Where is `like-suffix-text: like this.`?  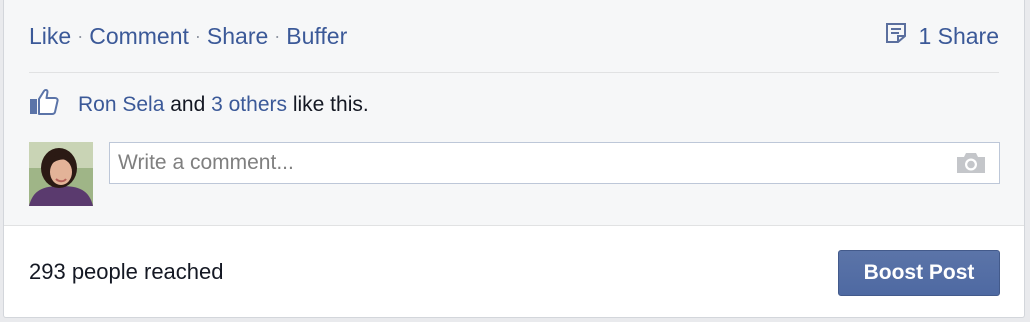
like-suffix-text: like this. is located at coordinates (328, 104).